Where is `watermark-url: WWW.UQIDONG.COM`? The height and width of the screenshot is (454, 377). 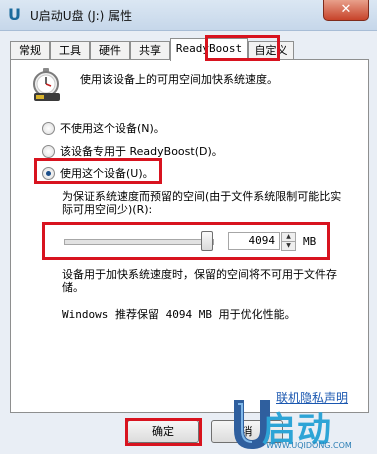
watermark-url: WWW.UQIDONG.COM is located at coordinates (309, 445).